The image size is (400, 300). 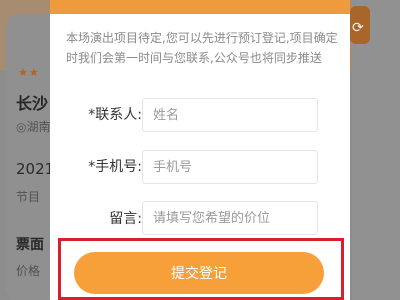 What do you see at coordinates (115, 167) in the screenshot?
I see `phone-label: *手机号:` at bounding box center [115, 167].